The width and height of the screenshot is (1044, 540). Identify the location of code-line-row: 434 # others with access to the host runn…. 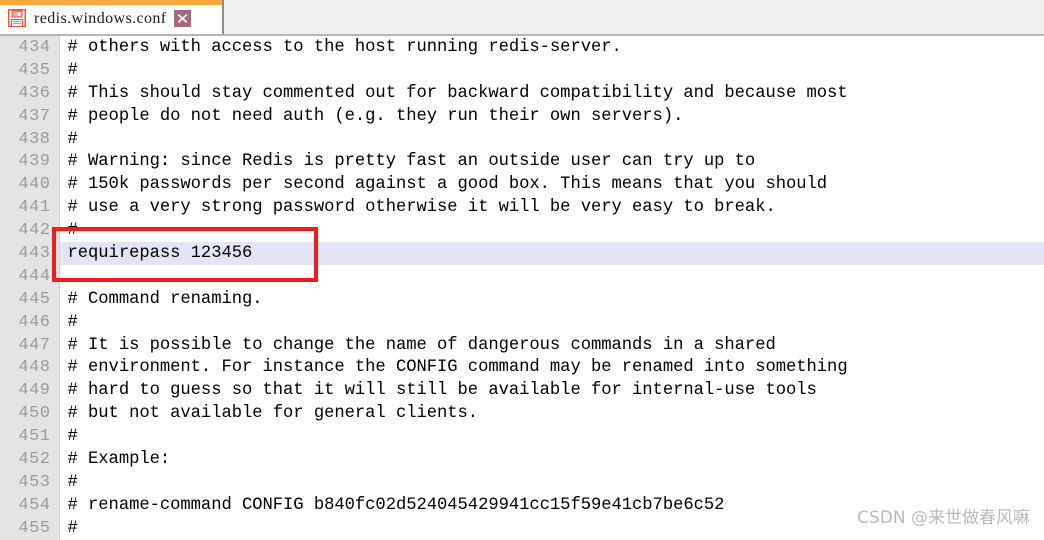
(522, 47).